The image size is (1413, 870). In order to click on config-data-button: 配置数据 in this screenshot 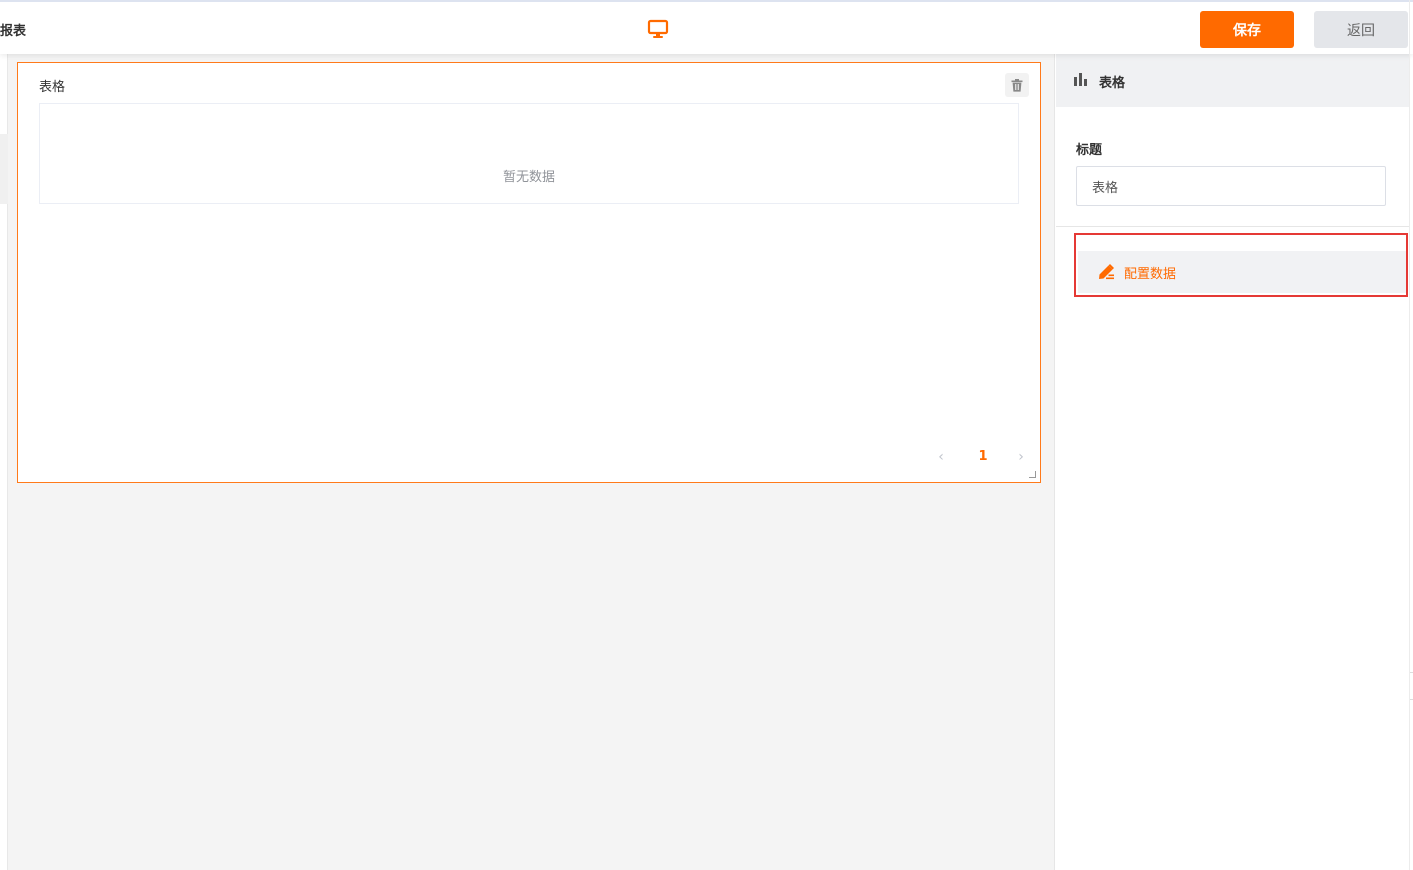, I will do `click(1242, 272)`.